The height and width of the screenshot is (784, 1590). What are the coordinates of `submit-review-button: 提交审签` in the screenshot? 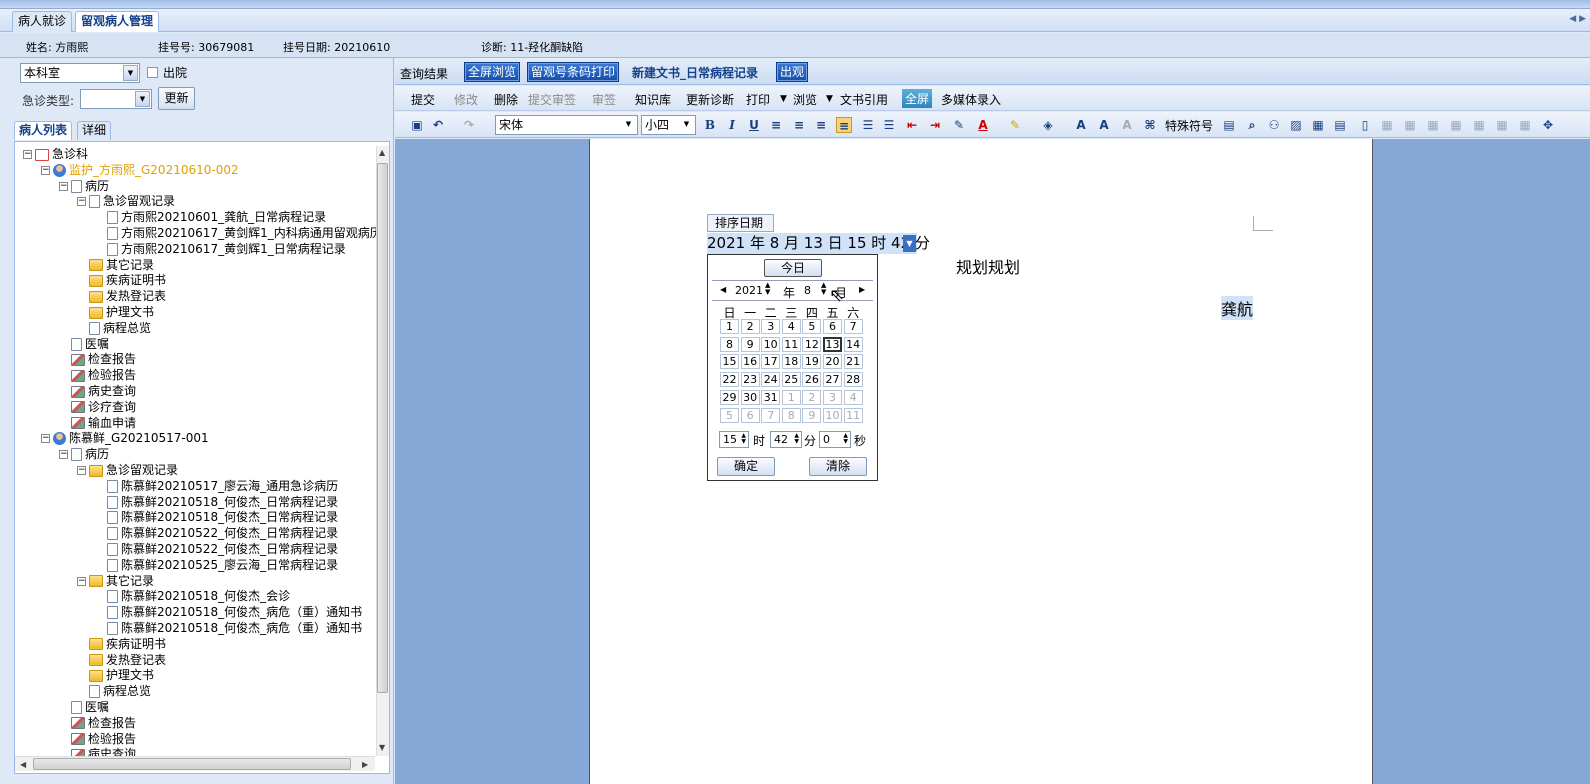 It's located at (552, 99).